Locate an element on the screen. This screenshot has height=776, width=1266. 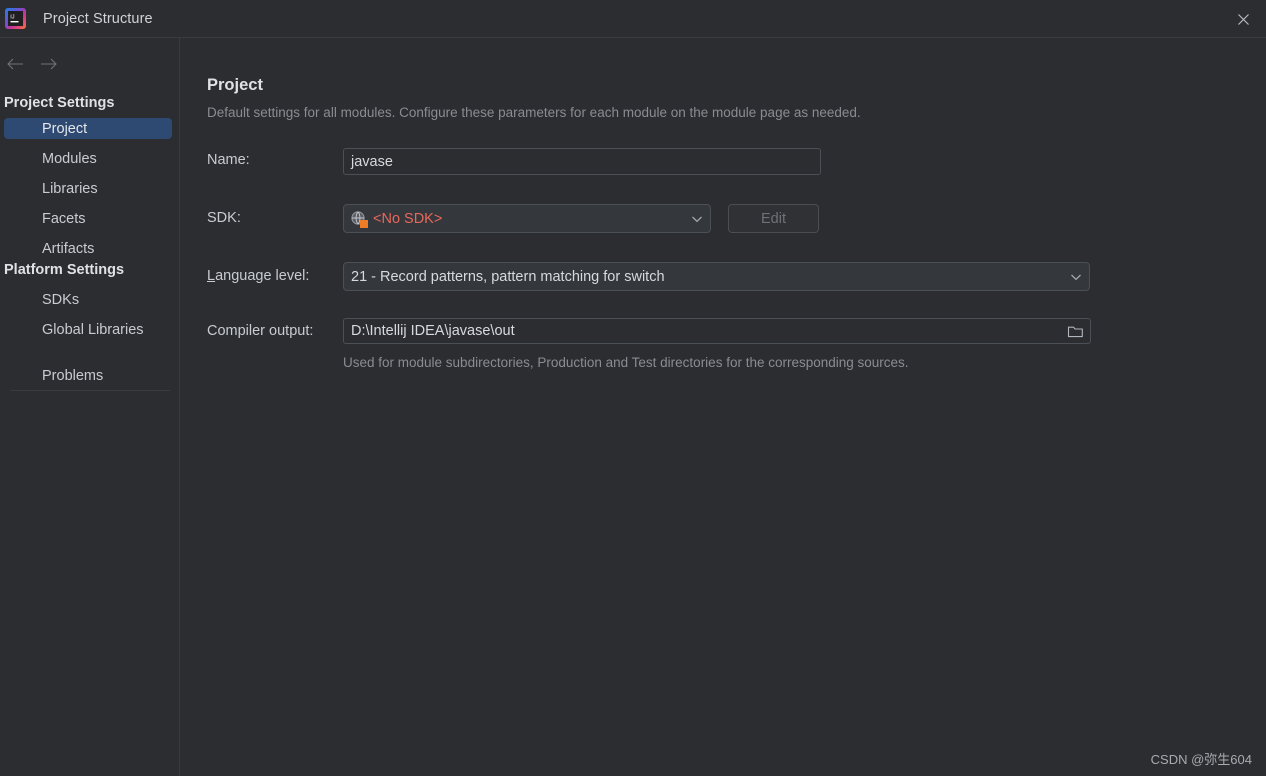
arrow-right-icon is located at coordinates (49, 64).